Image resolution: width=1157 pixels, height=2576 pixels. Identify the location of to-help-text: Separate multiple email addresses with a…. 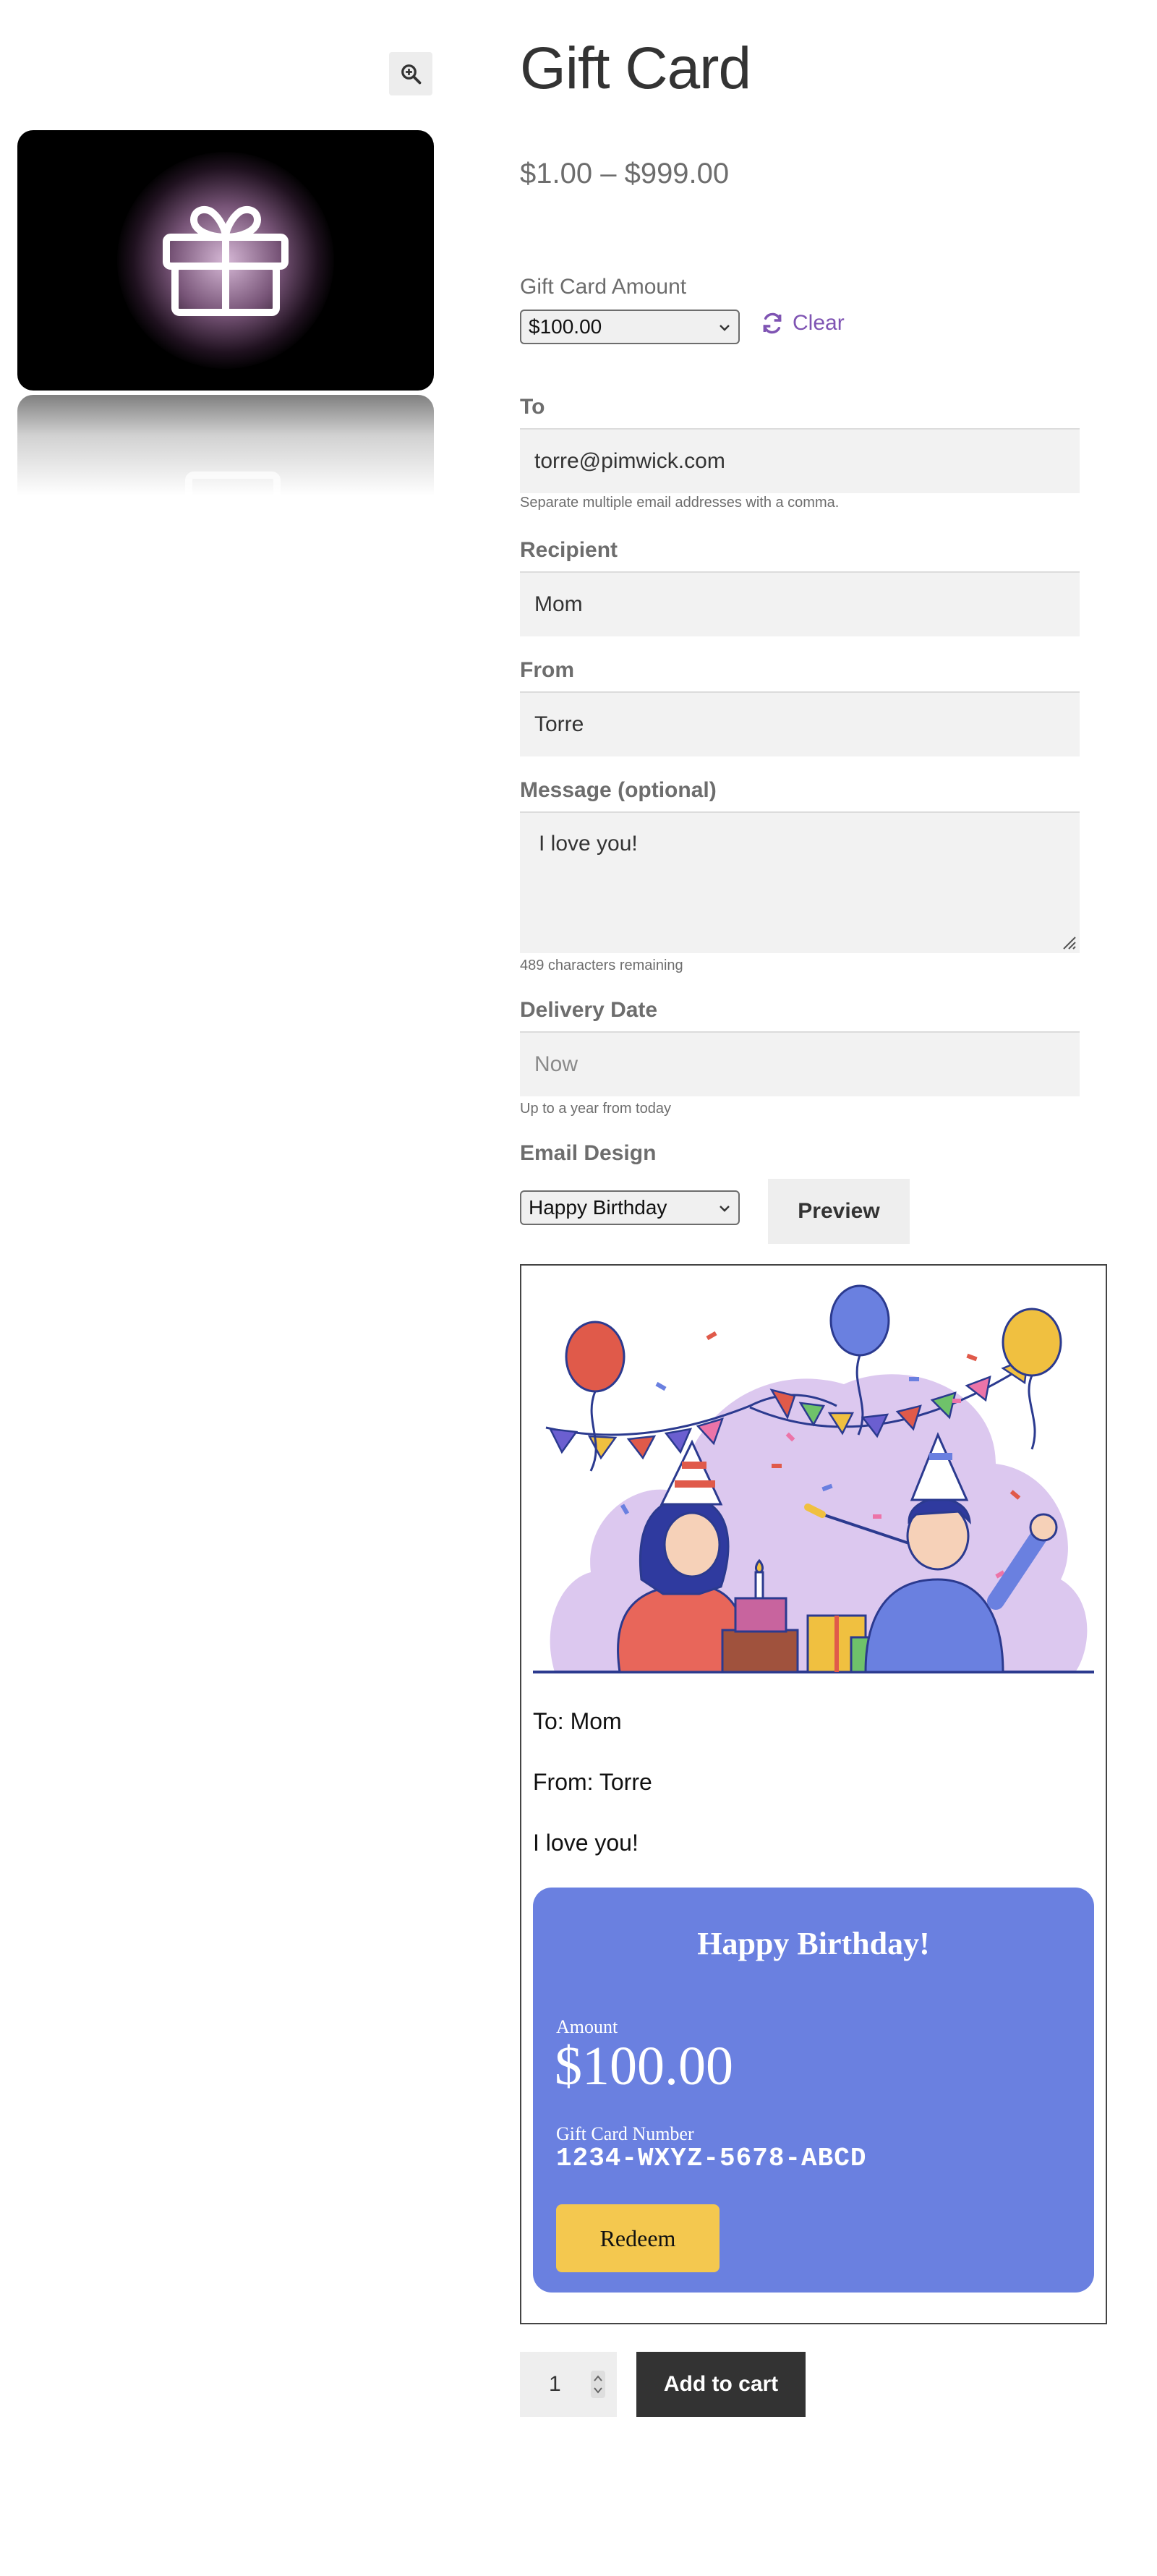
(680, 503).